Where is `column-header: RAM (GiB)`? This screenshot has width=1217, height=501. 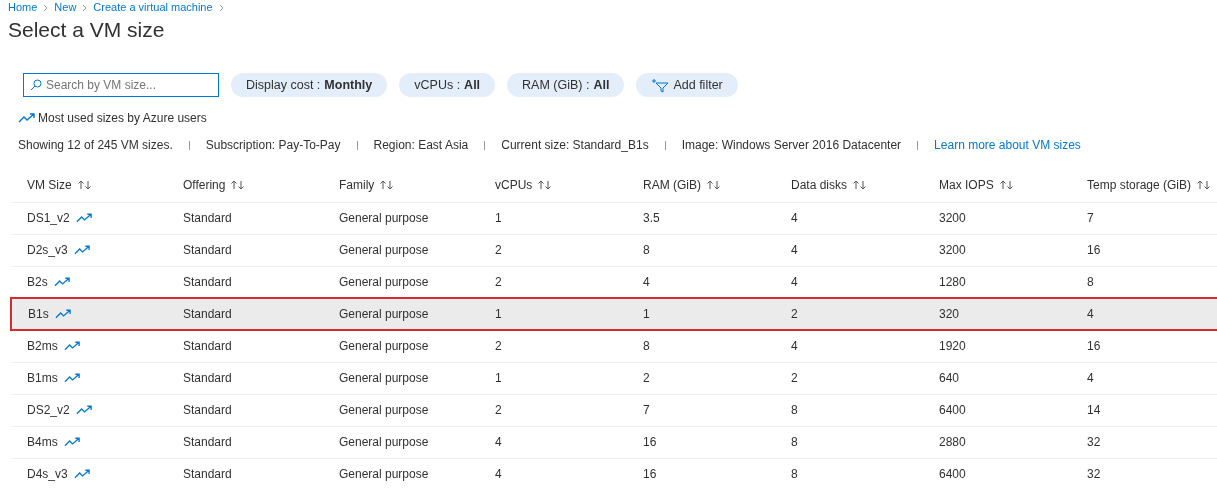
column-header: RAM (GiB) is located at coordinates (682, 184).